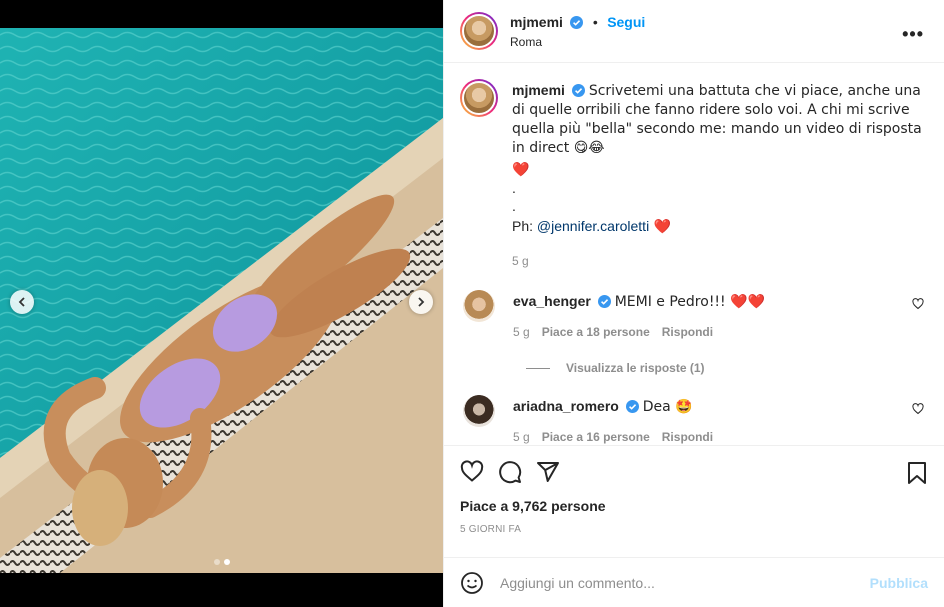 Image resolution: width=944 pixels, height=607 pixels. Describe the element at coordinates (524, 226) in the screenshot. I see `photo-credit-label: Ph:` at that location.